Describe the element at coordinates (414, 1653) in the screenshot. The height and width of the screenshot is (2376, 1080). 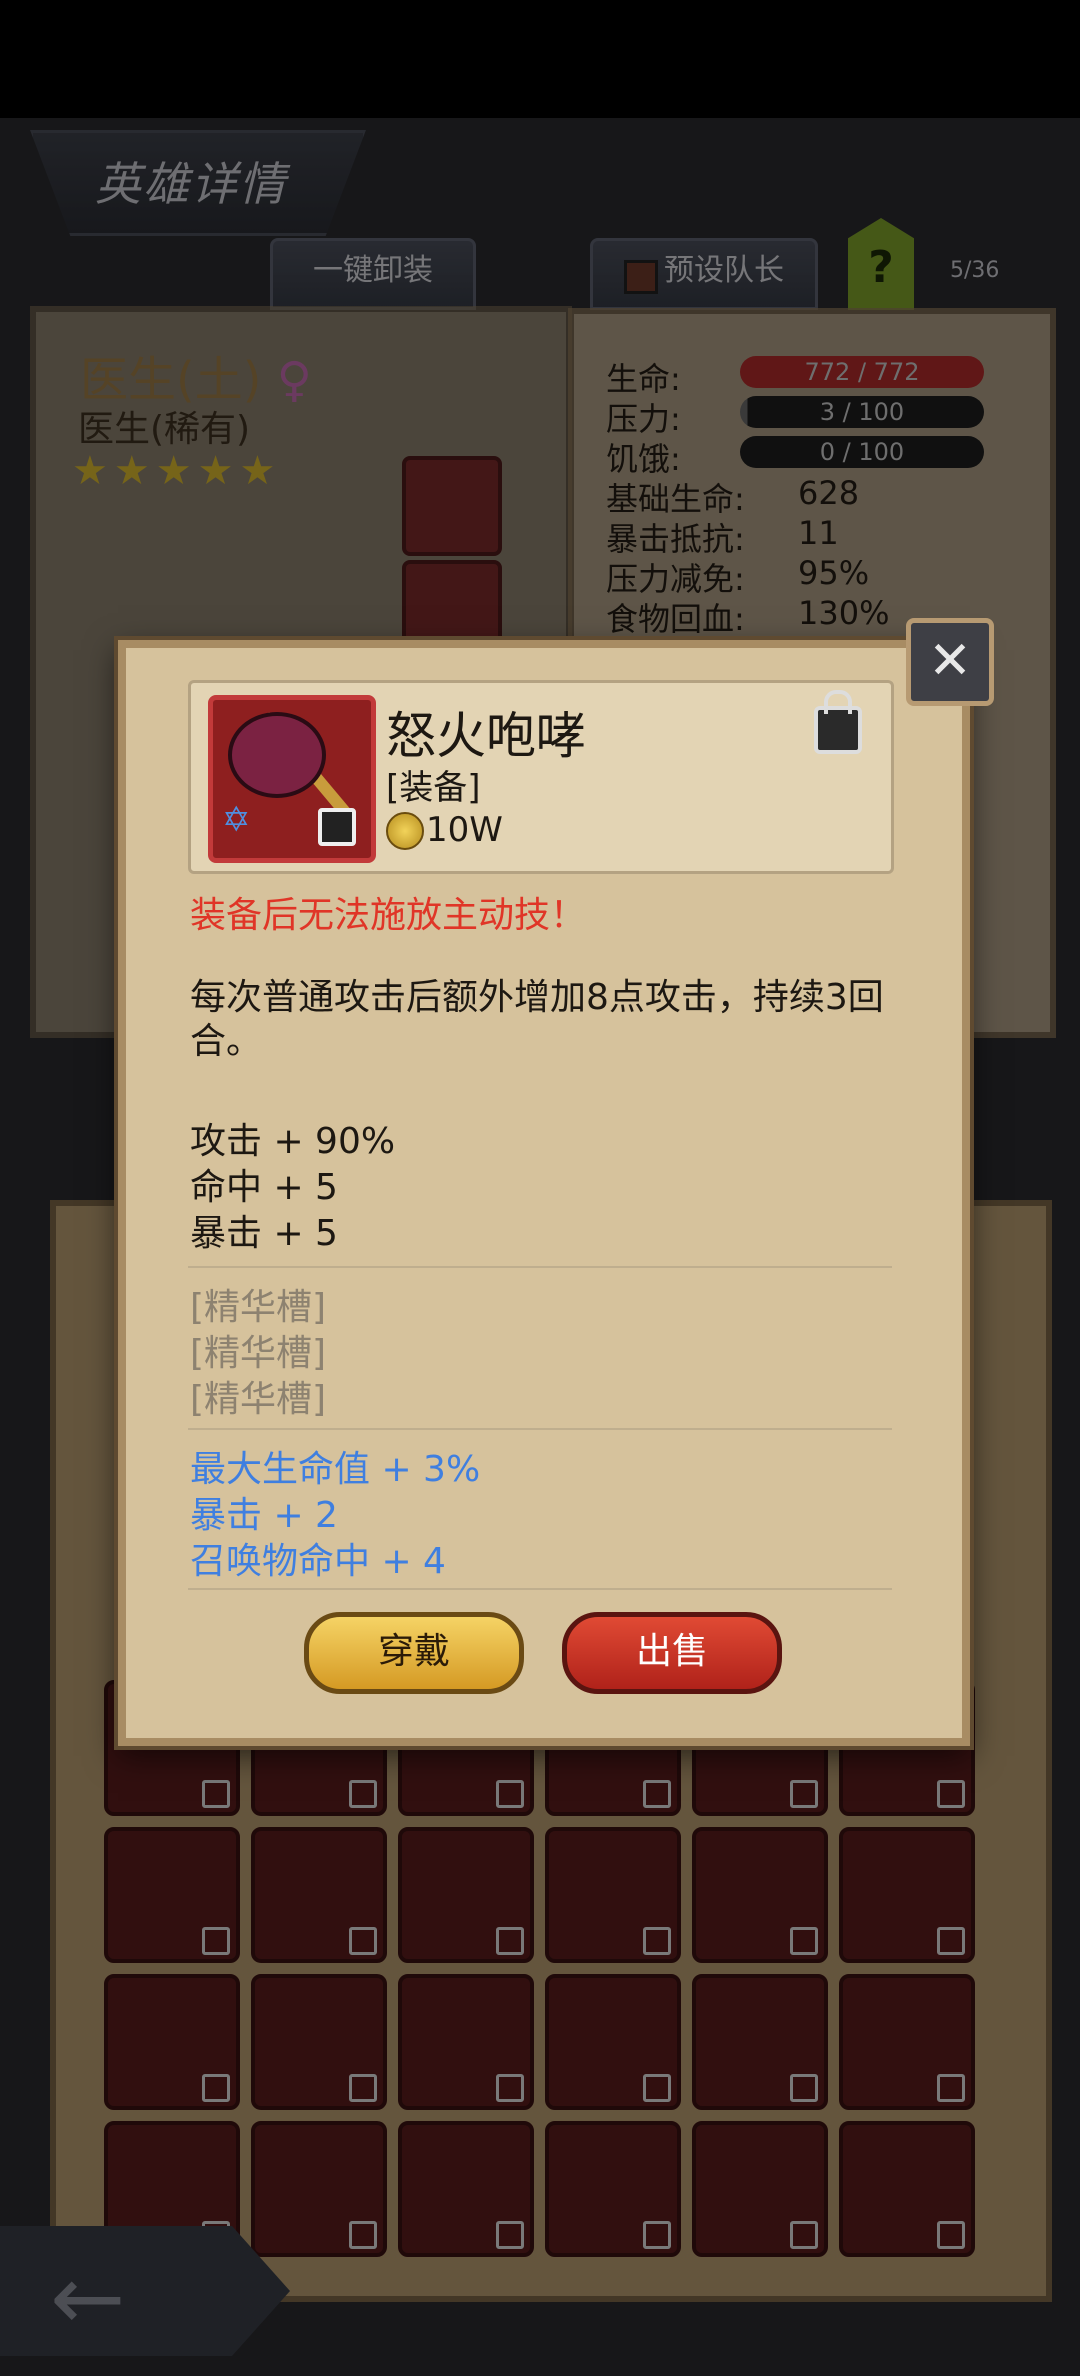
I see `equip-button: 穿戴` at that location.